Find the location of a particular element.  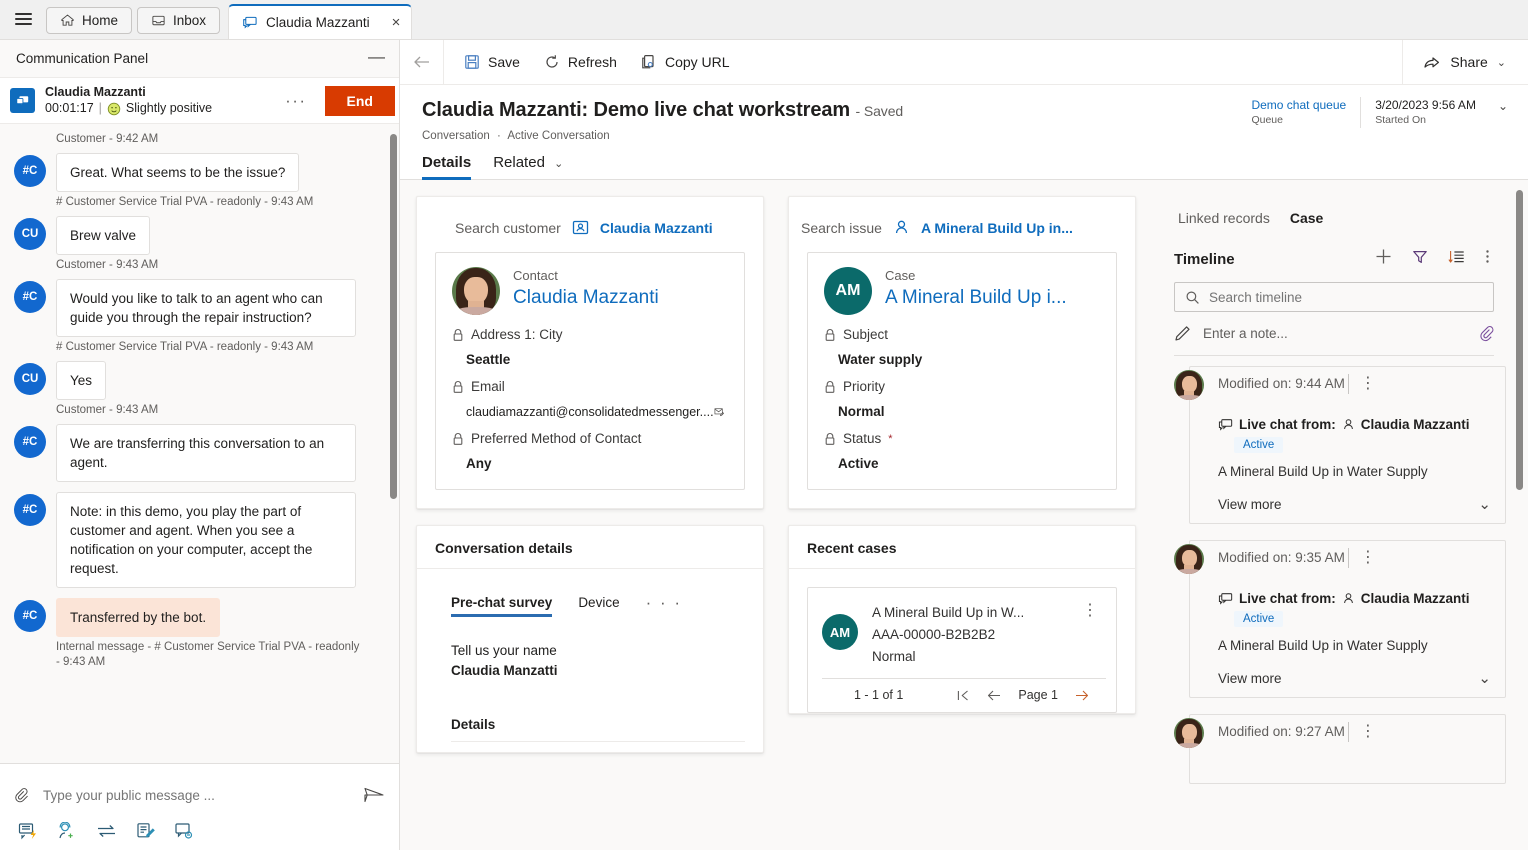

consult-agent-icon is located at coordinates (67, 831).